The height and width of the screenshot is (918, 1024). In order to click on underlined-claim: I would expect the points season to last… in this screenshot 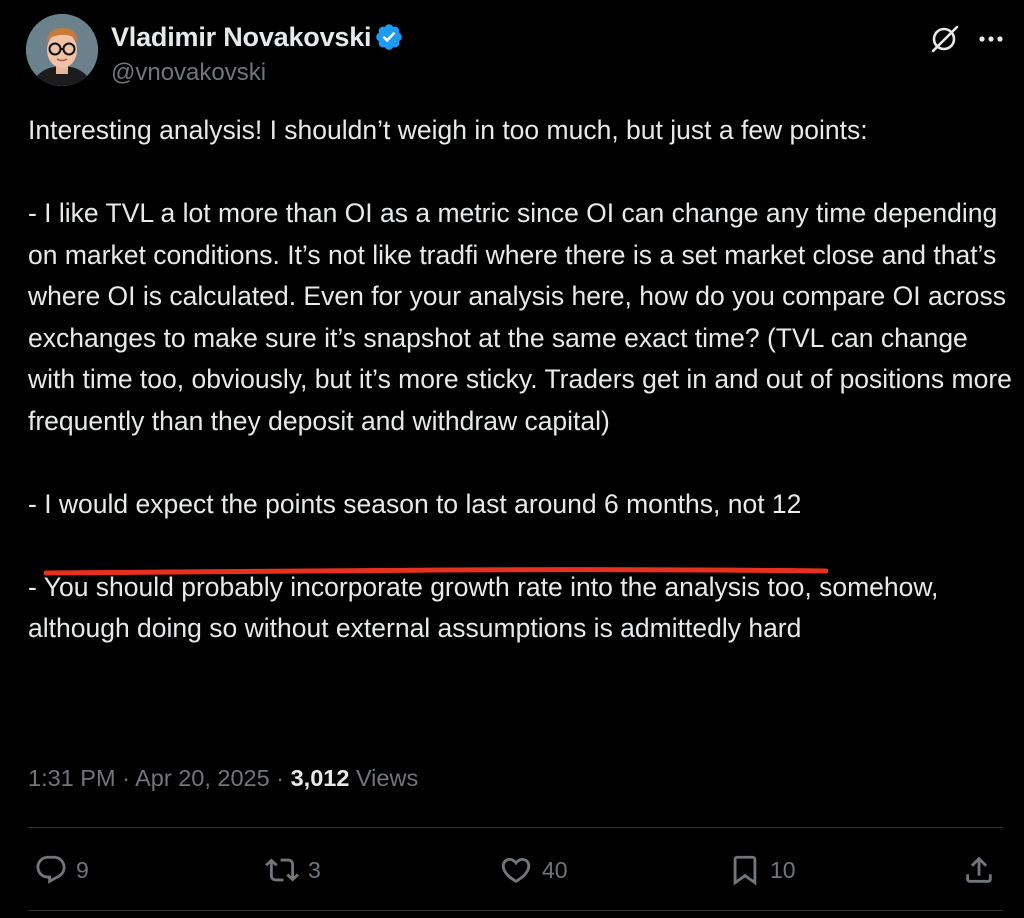, I will do `click(378, 503)`.